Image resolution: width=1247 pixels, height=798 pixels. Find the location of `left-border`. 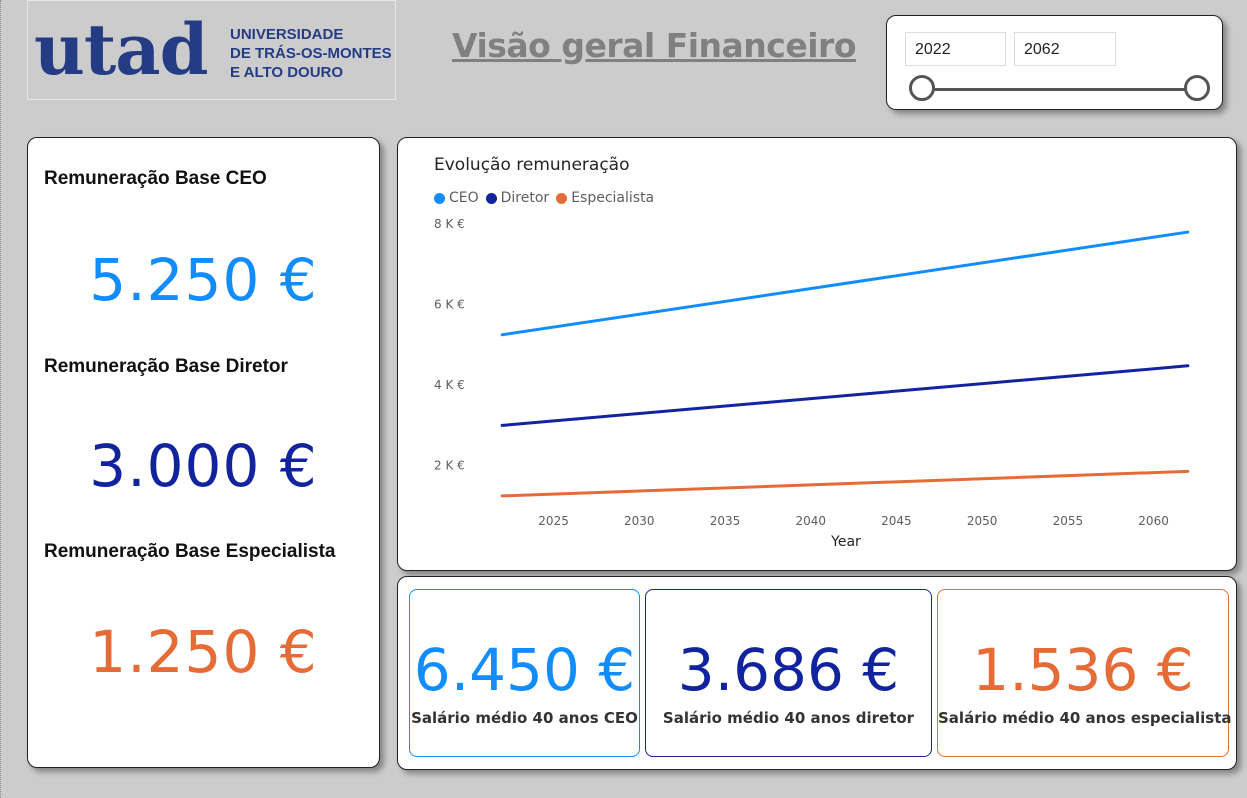

left-border is located at coordinates (1, 399).